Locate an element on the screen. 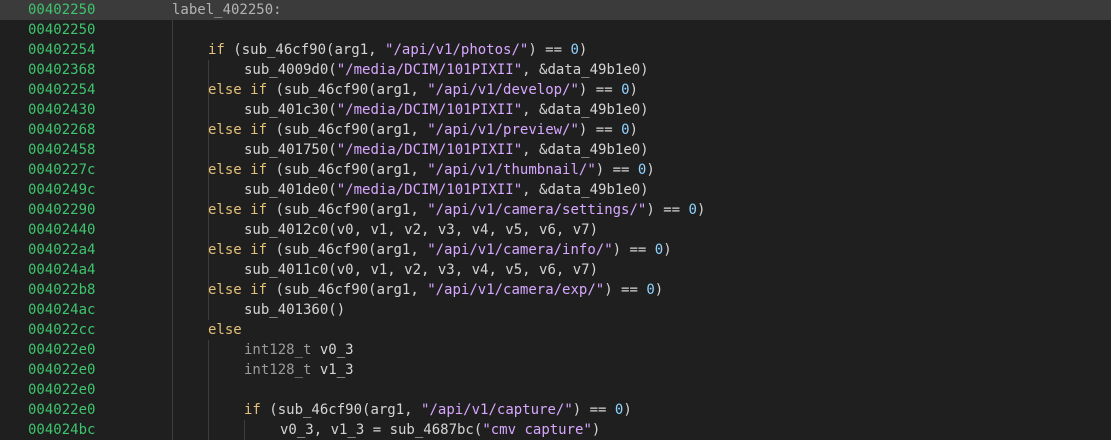 This screenshot has width=1111, height=440. line-address: 0040227c is located at coordinates (61, 170).